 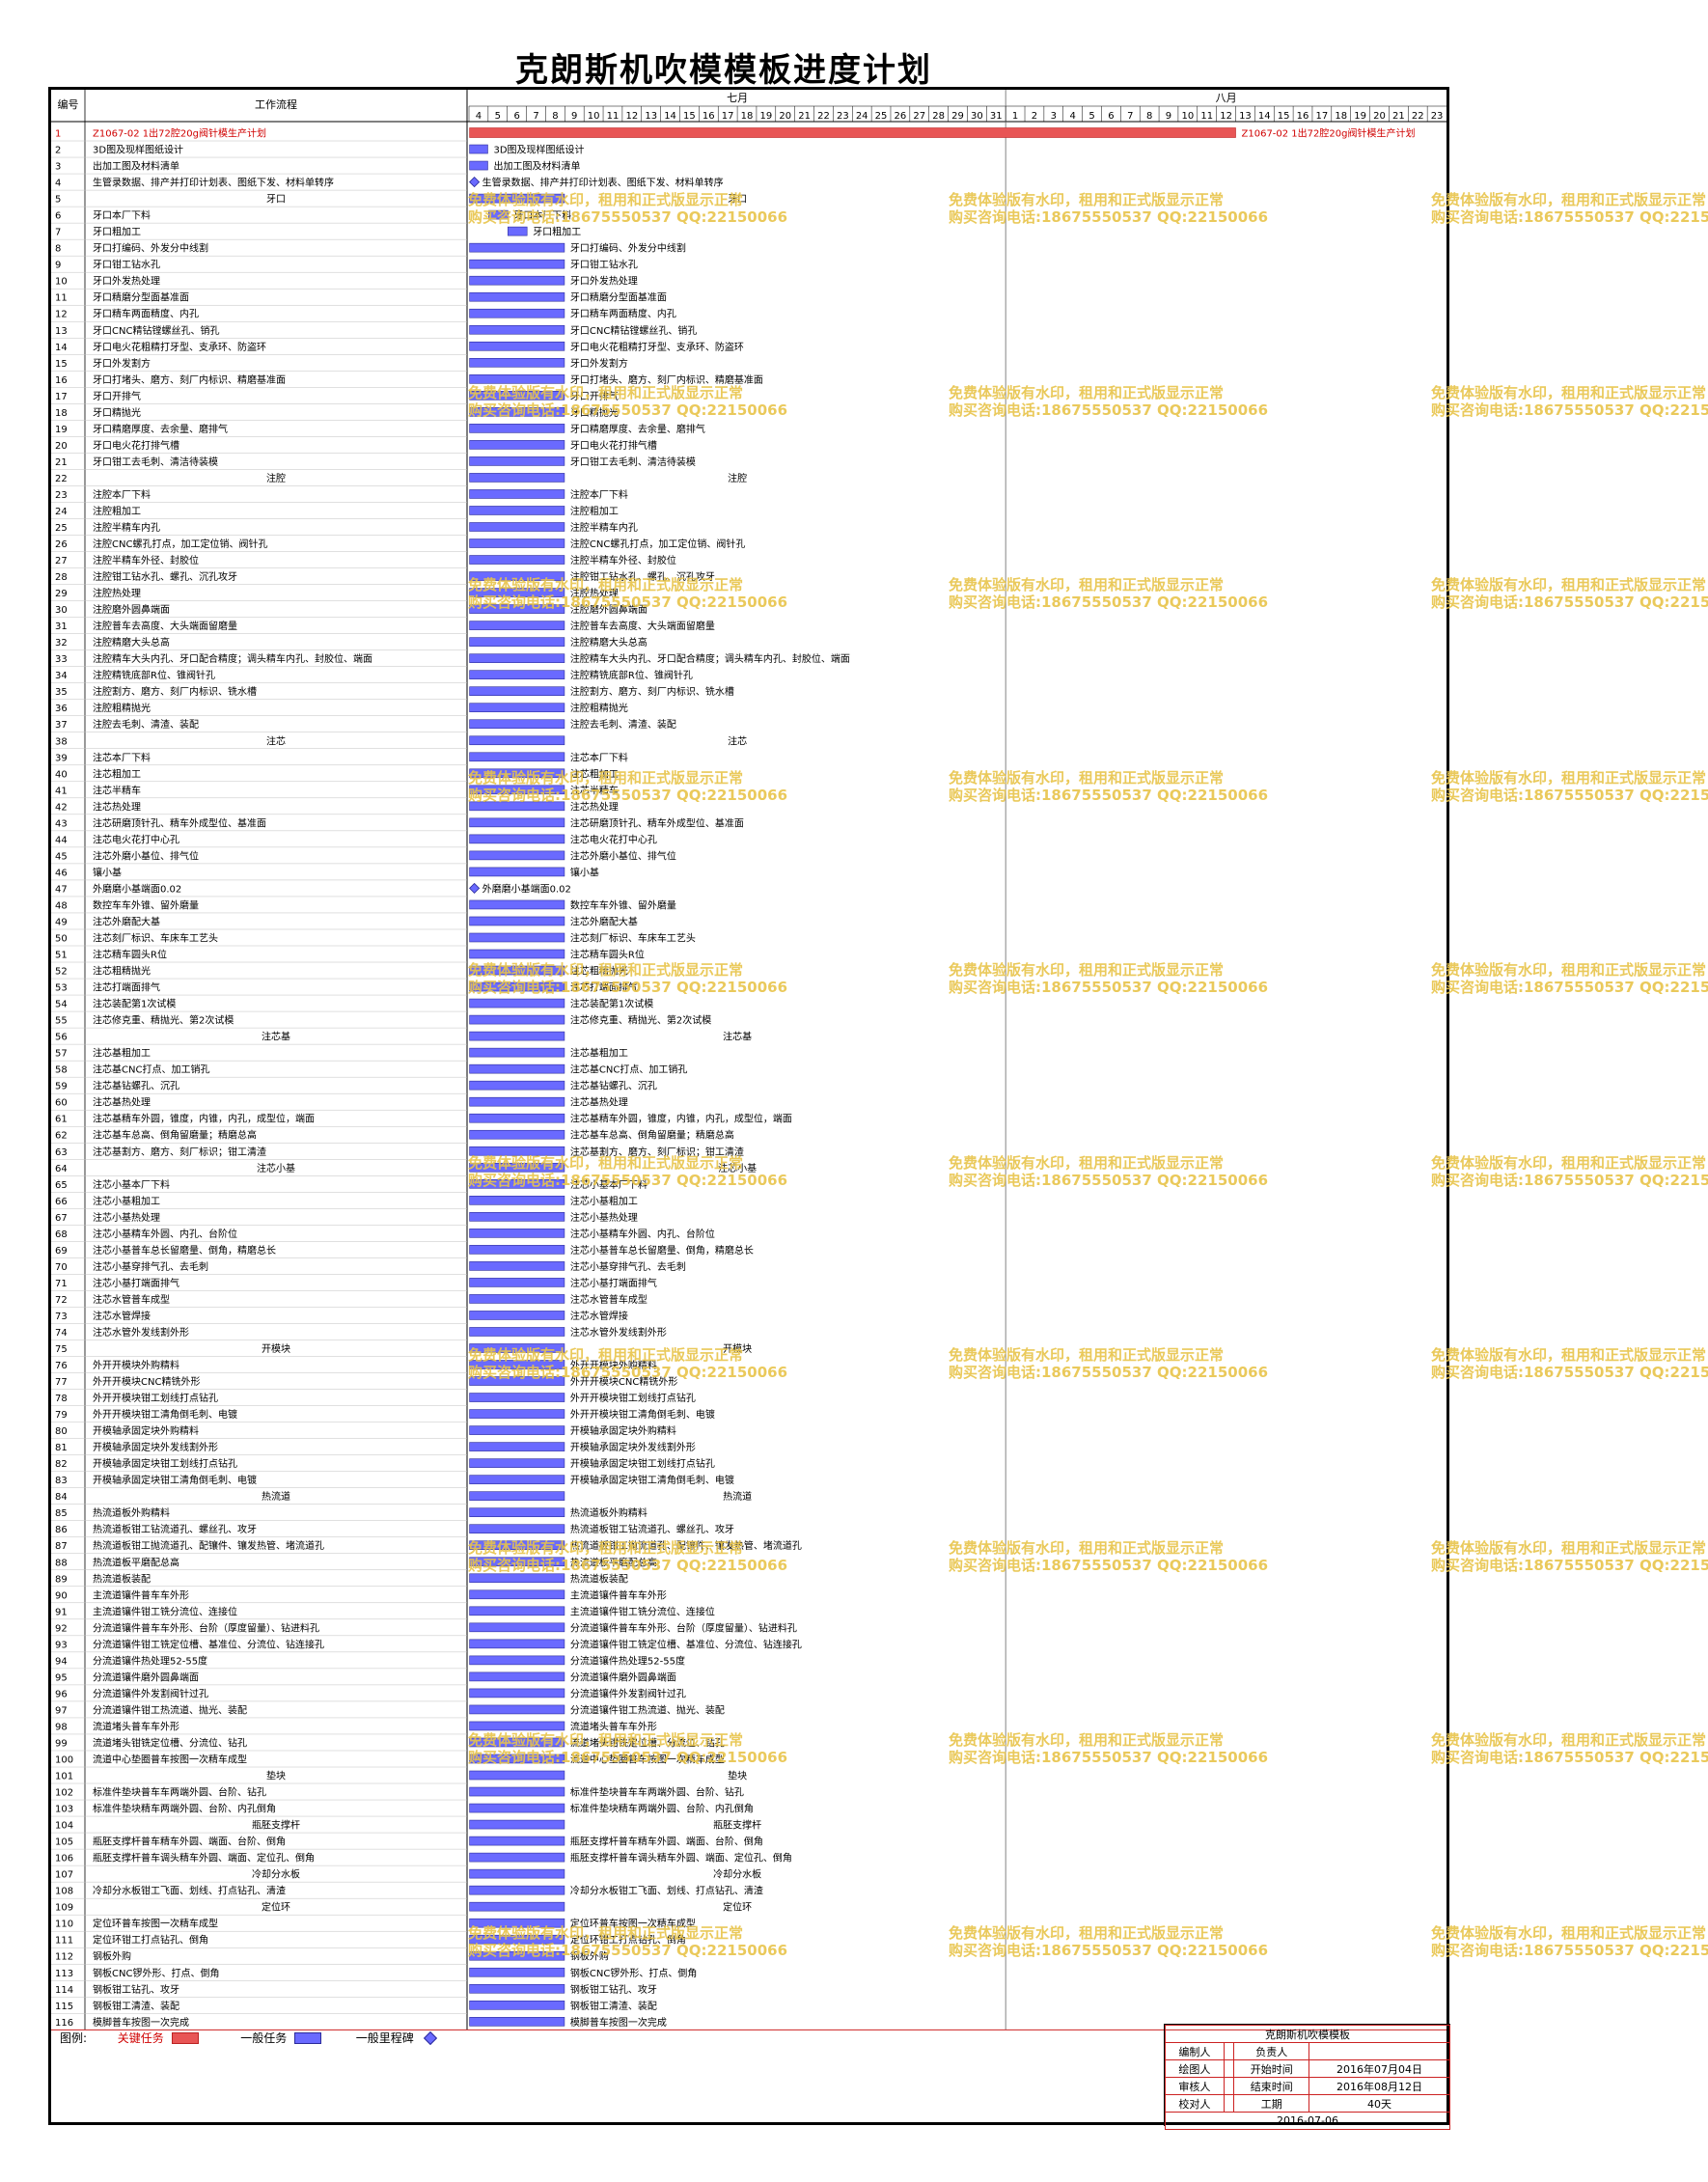 What do you see at coordinates (623, 314) in the screenshot?
I see `bar-label: 牙口精车两面精度、内孔` at bounding box center [623, 314].